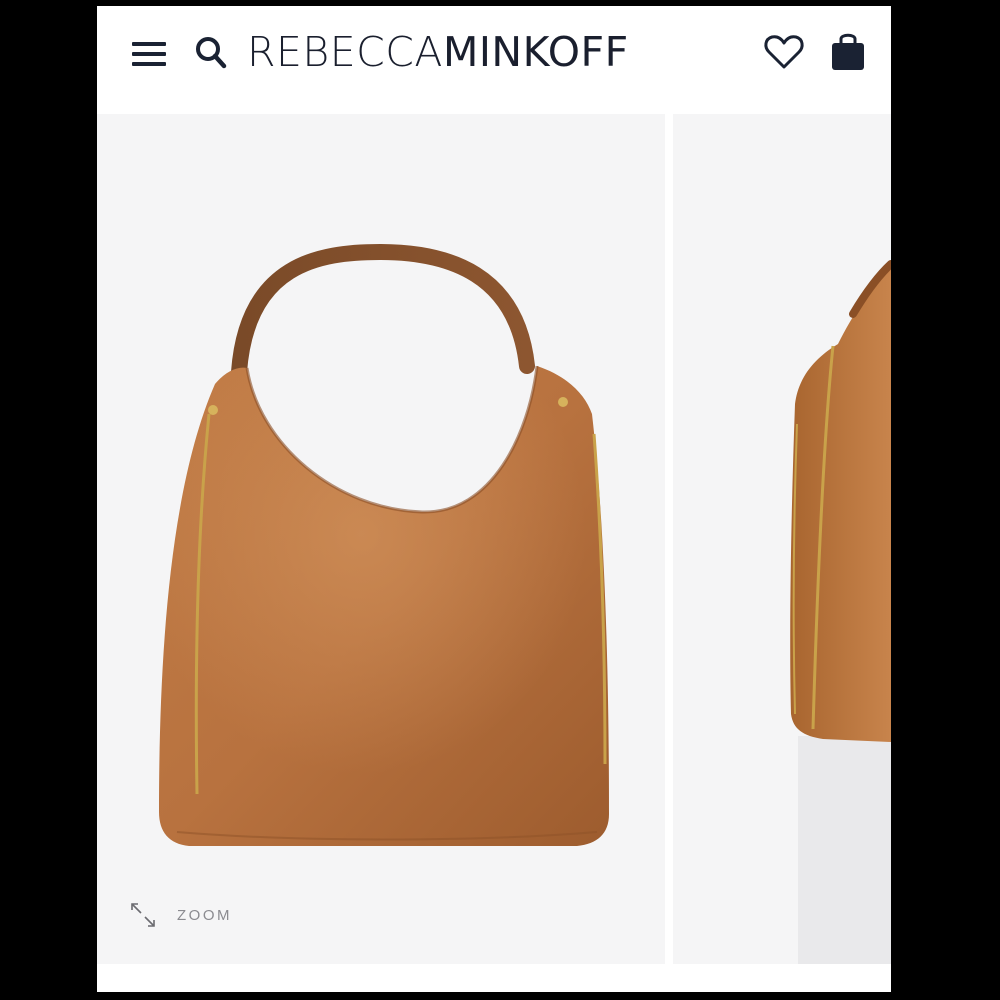  Describe the element at coordinates (150, 54) in the screenshot. I see `menu-icon` at that location.